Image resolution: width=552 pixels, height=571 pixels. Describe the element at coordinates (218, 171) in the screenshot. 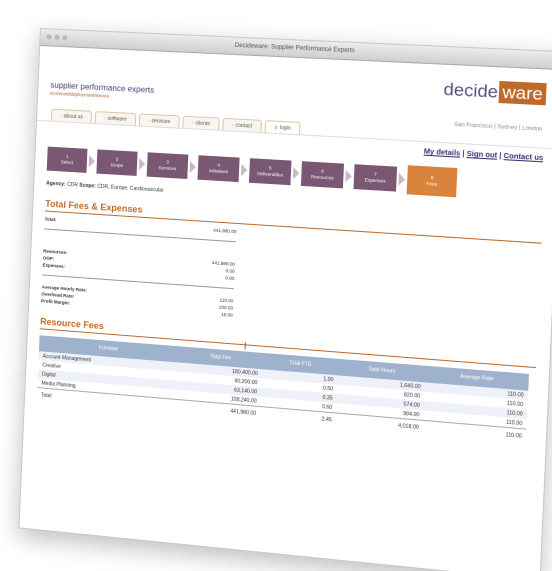

I see `step-label: Initiatives` at that location.